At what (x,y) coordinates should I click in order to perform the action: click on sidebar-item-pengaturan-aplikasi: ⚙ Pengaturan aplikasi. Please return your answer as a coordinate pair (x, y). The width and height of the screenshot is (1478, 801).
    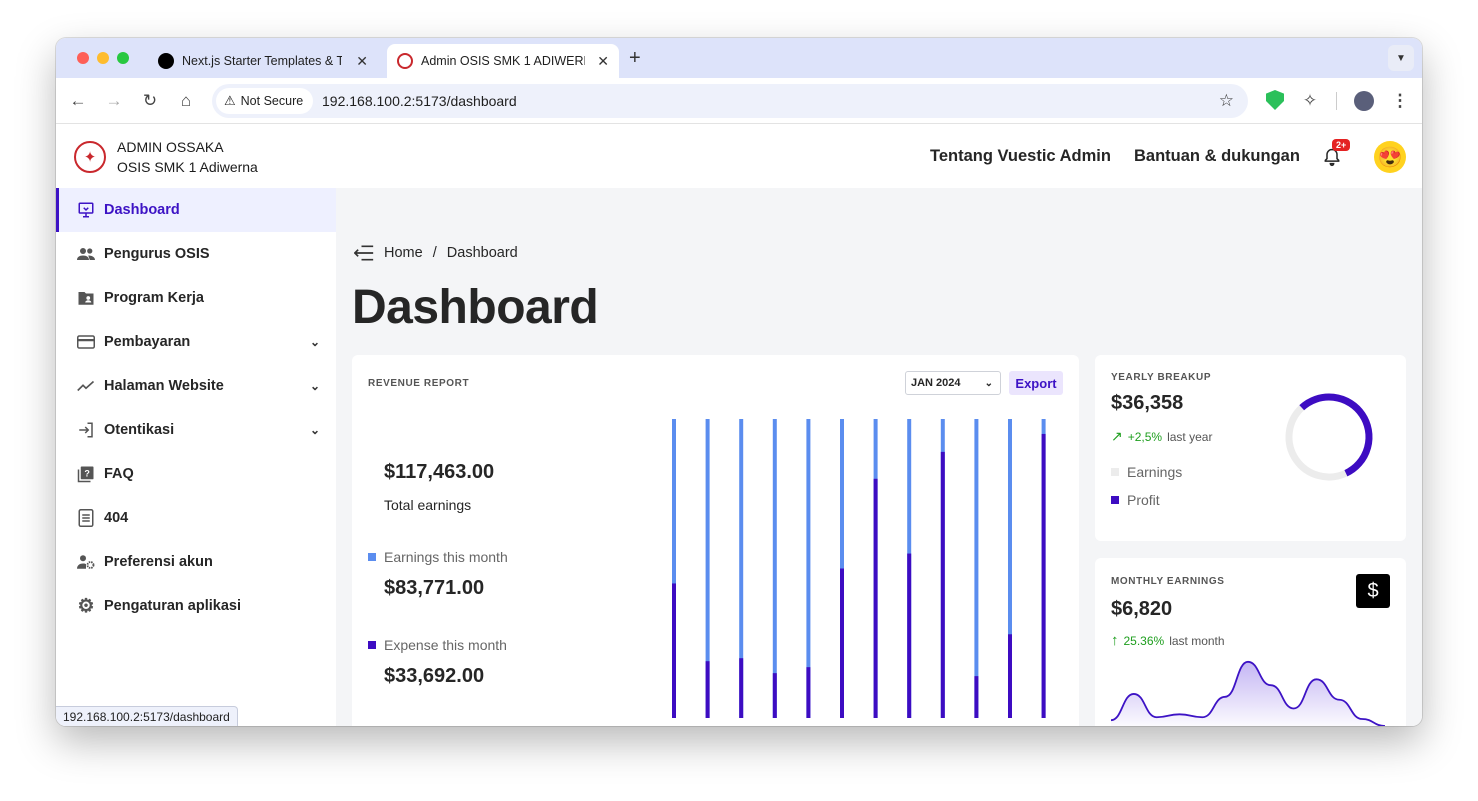
    Looking at the image, I should click on (196, 606).